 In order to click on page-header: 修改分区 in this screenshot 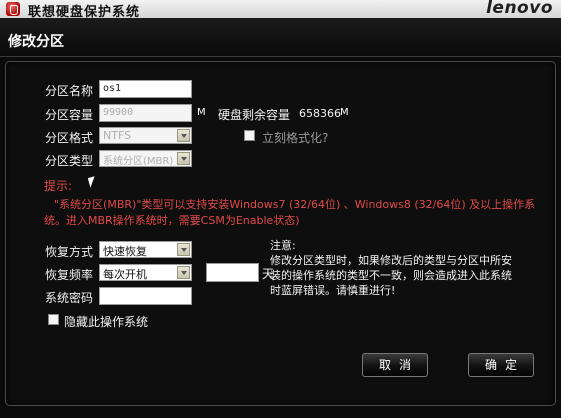, I will do `click(280, 37)`.